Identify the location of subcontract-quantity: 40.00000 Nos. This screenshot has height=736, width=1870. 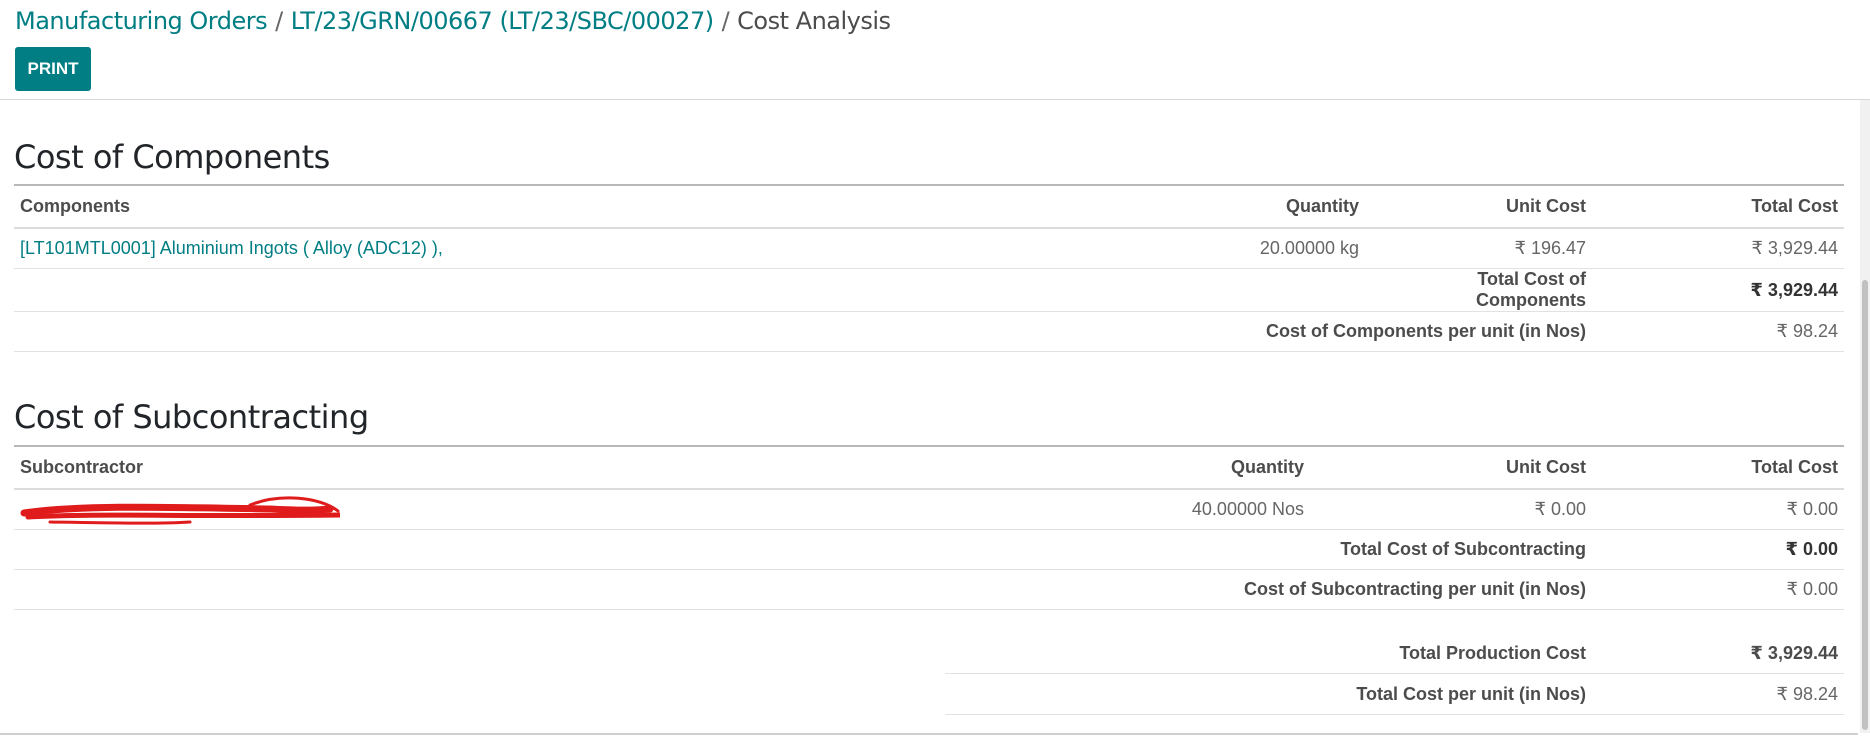
(1179, 509).